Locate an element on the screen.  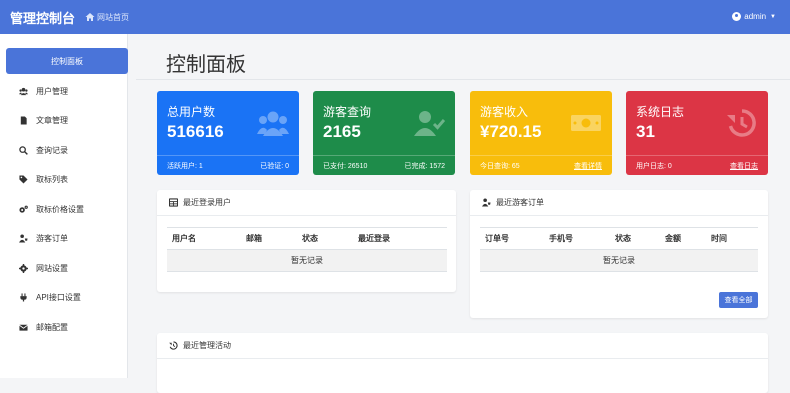
column-header: 最近登录 is located at coordinates (400, 238).